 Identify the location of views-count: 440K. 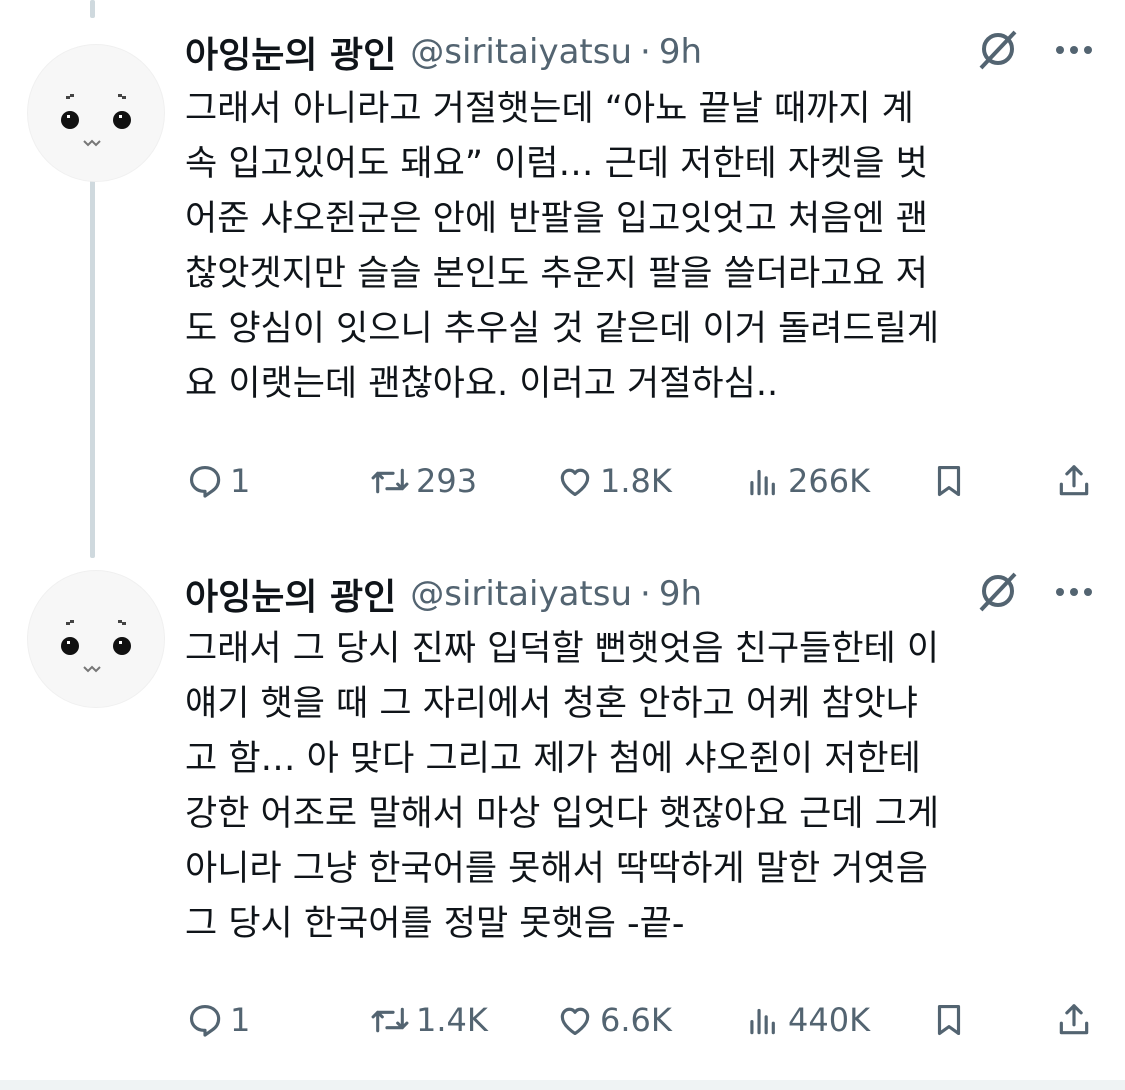
(829, 1020).